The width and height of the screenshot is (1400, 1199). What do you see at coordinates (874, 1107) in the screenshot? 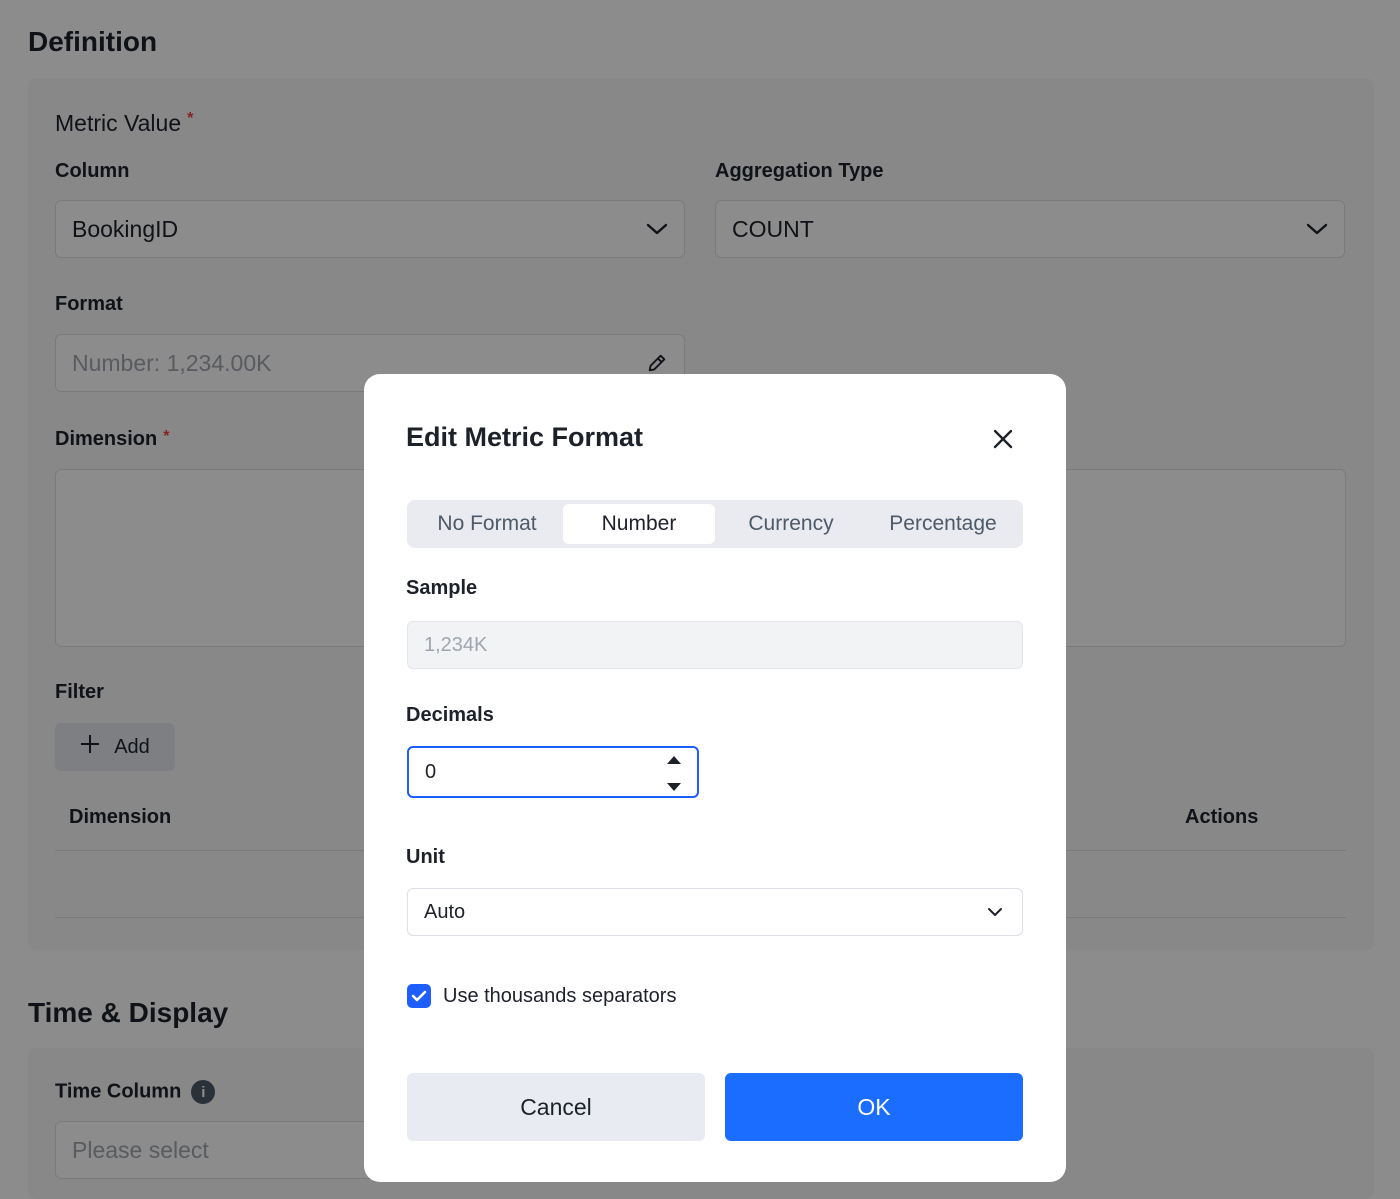
I see `ok-button: OK` at bounding box center [874, 1107].